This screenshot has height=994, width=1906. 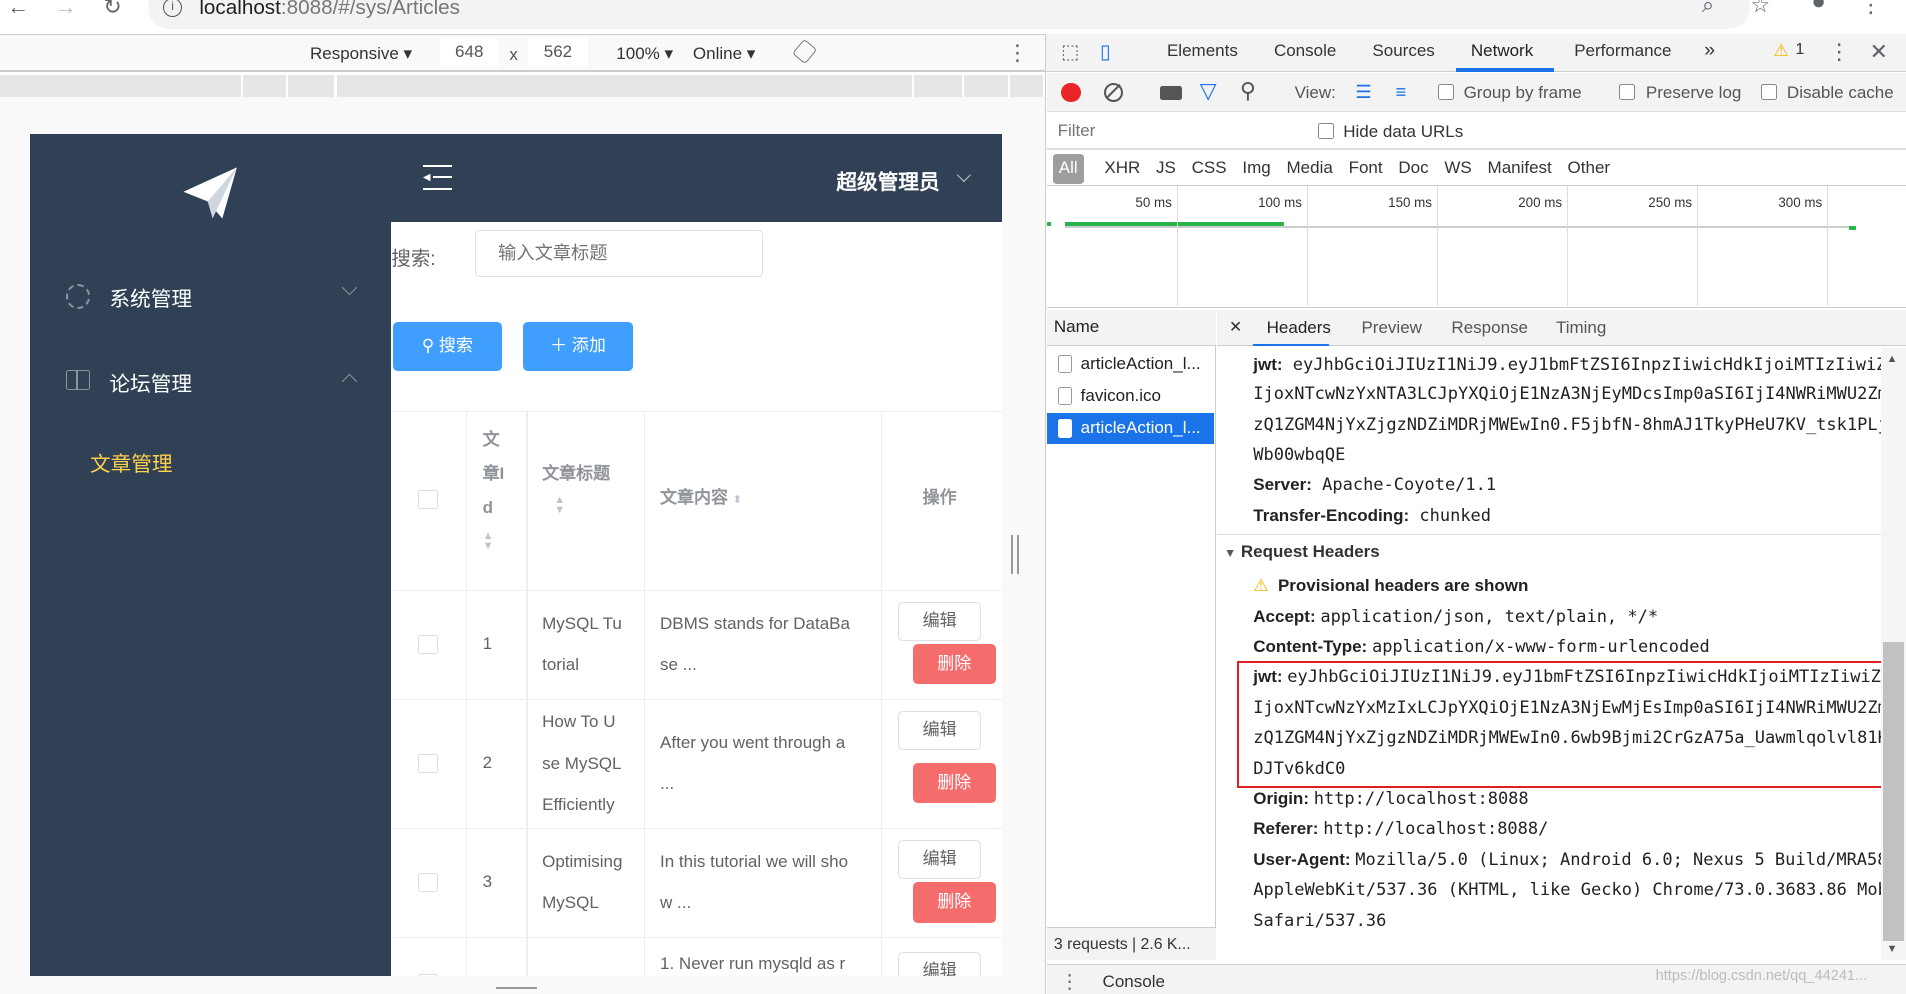 I want to click on device-height-input: 562, so click(x=558, y=52).